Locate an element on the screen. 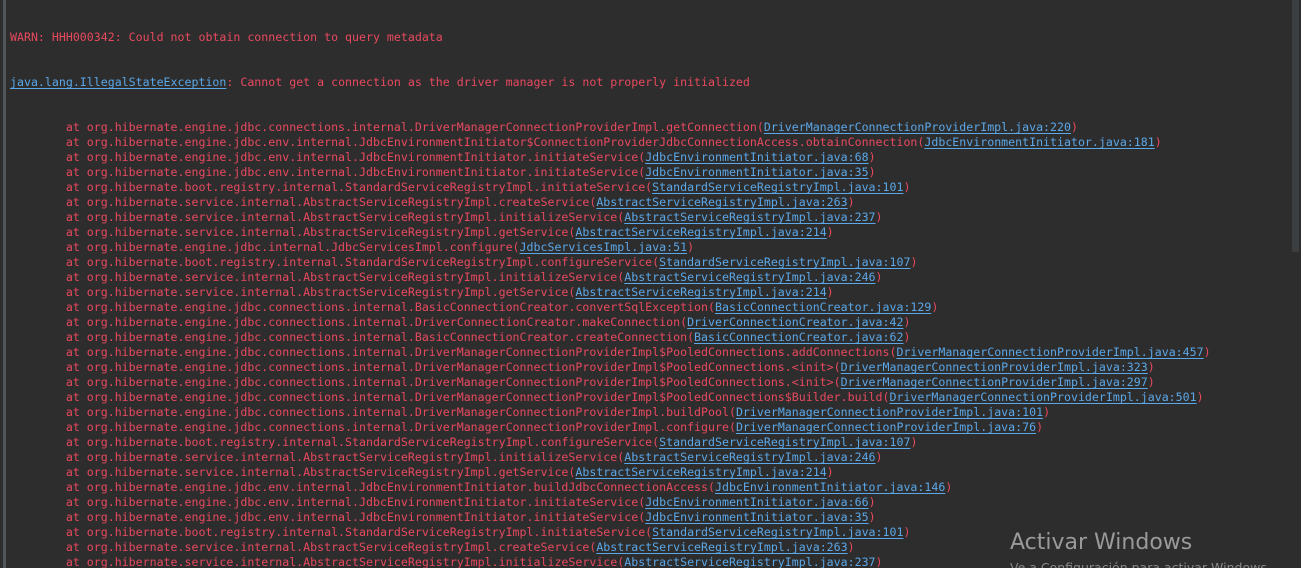 The width and height of the screenshot is (1301, 568). stack-frame-source-link: JdbcServicesImpl.java:51 is located at coordinates (604, 247).